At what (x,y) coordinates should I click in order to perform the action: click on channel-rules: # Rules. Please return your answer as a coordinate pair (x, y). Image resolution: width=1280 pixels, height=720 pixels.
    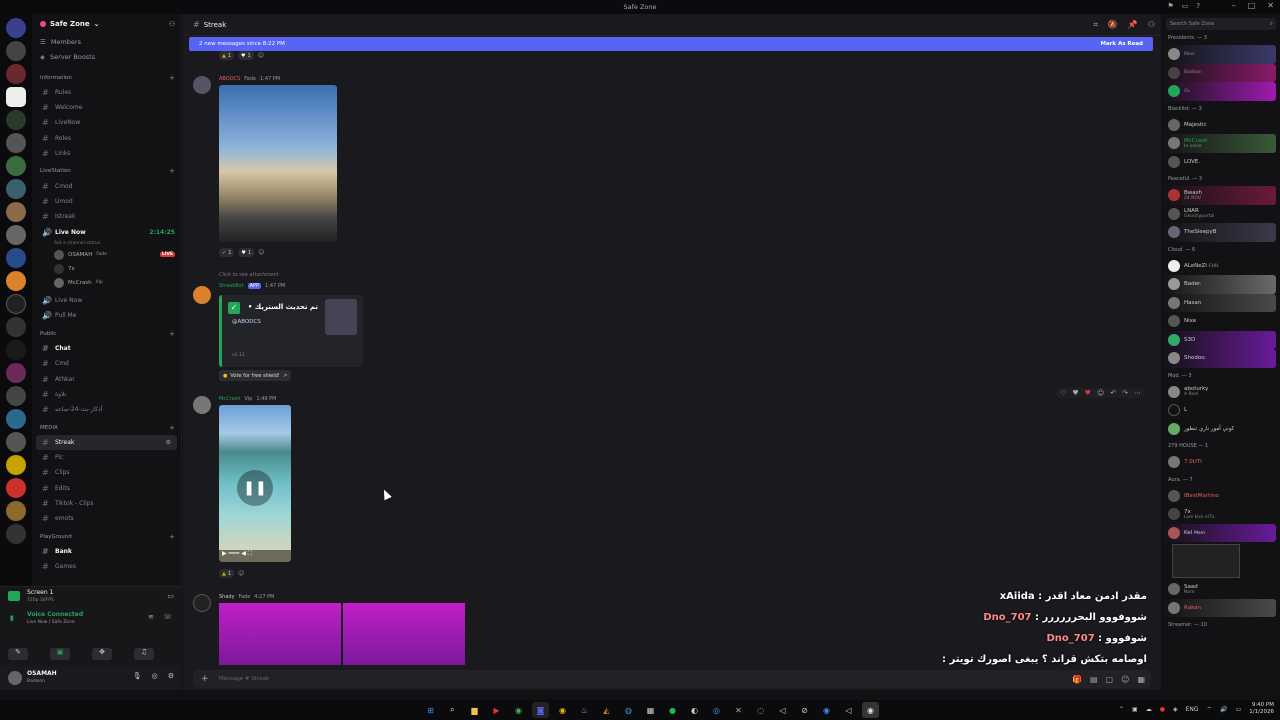
    Looking at the image, I should click on (106, 92).